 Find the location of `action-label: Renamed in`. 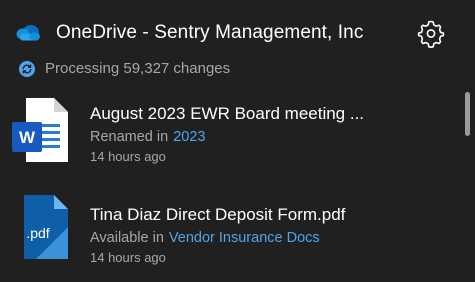

action-label: Renamed in is located at coordinates (129, 137).